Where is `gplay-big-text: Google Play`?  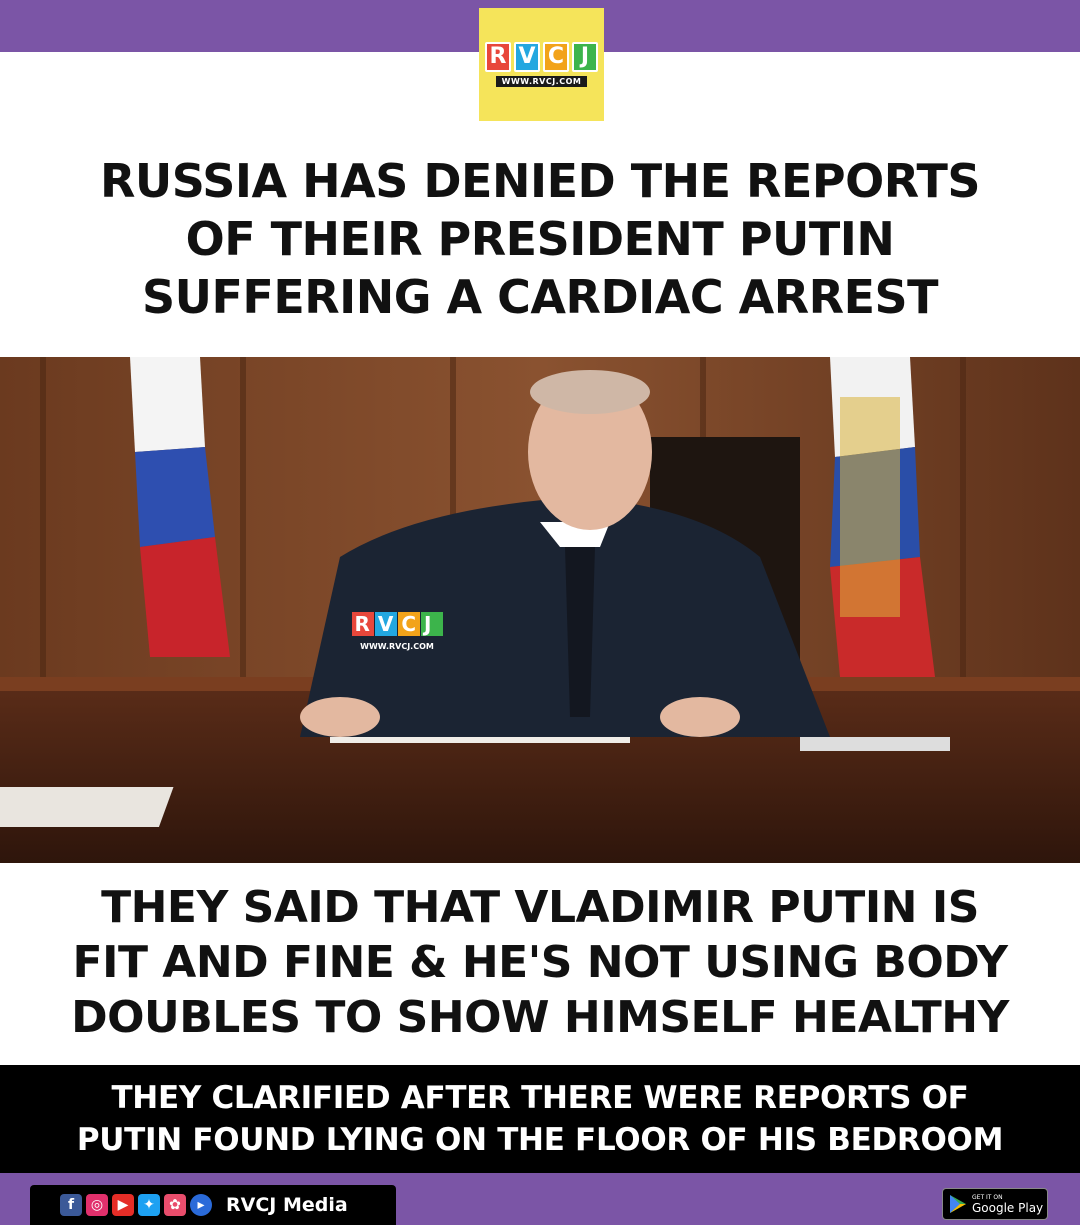
gplay-big-text: Google Play is located at coordinates (1008, 1207).